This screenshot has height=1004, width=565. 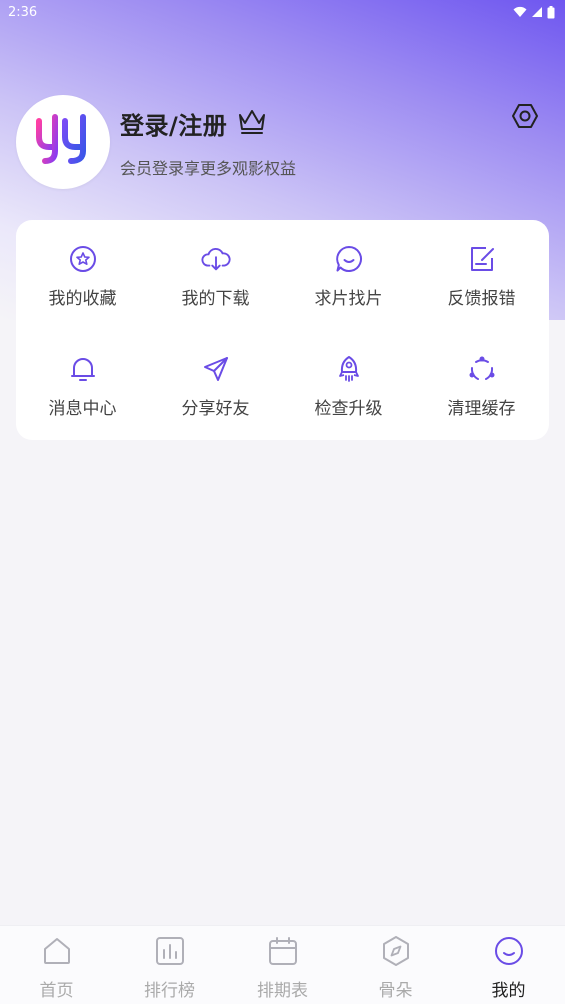 I want to click on menu-item-label: 检查升级, so click(x=348, y=409).